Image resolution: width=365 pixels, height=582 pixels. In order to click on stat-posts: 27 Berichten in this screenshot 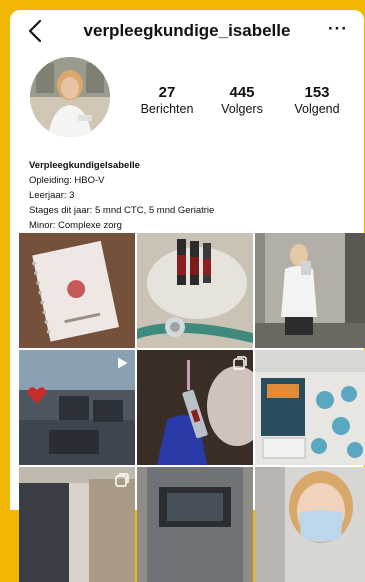, I will do `click(167, 101)`.